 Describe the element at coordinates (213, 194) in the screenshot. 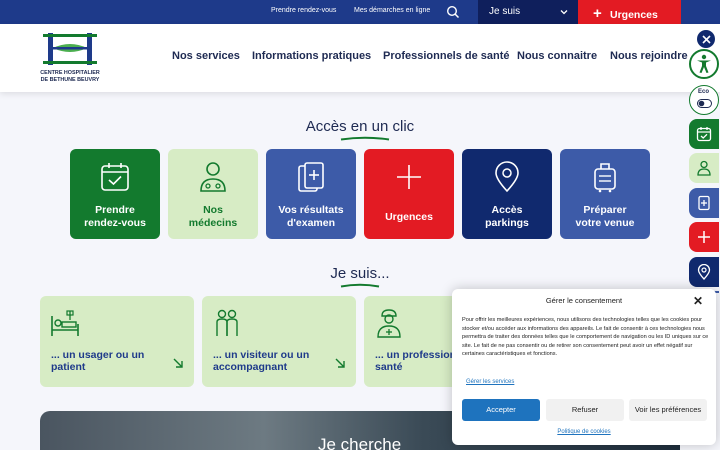

I see `tile-nos-medecins: Nos médecins` at that location.